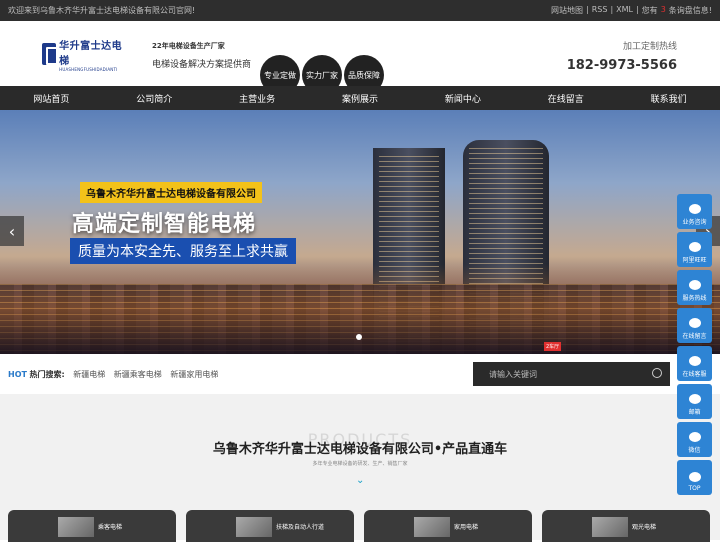  I want to click on sidebar-wechat: 微信, so click(694, 439).